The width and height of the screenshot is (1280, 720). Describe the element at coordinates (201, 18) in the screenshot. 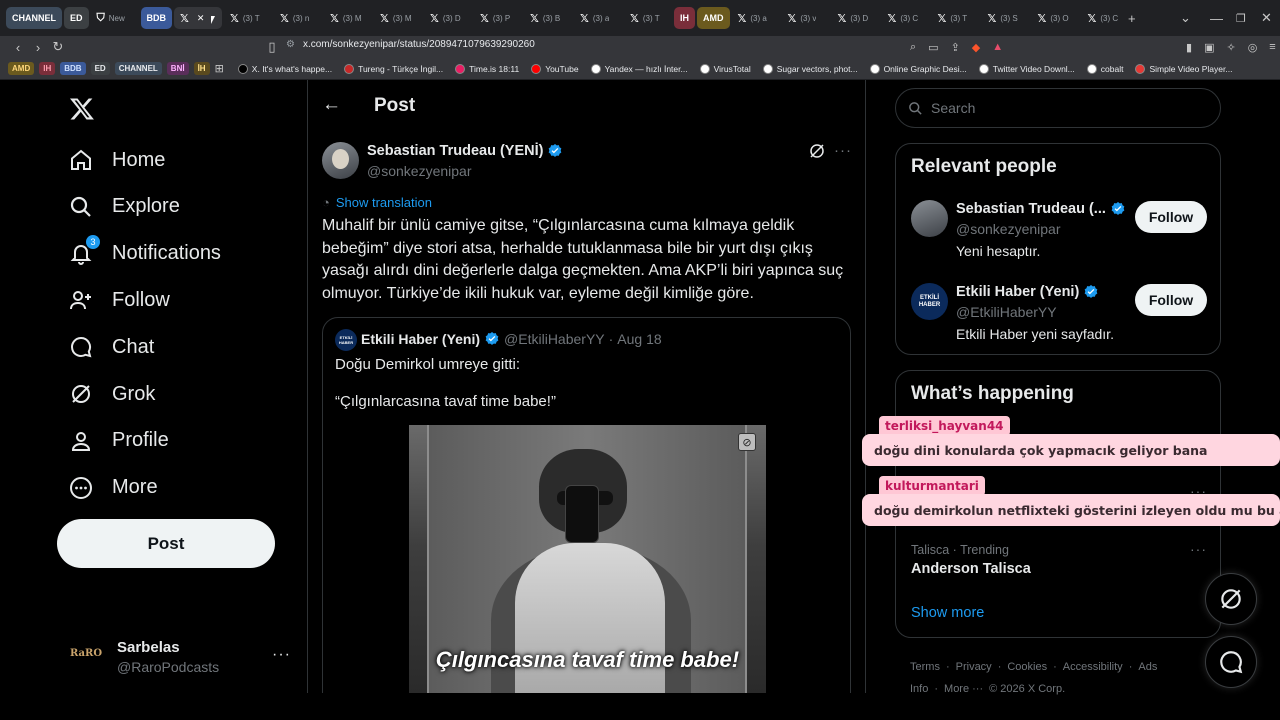

I see `close-tab-icon: ✕` at that location.